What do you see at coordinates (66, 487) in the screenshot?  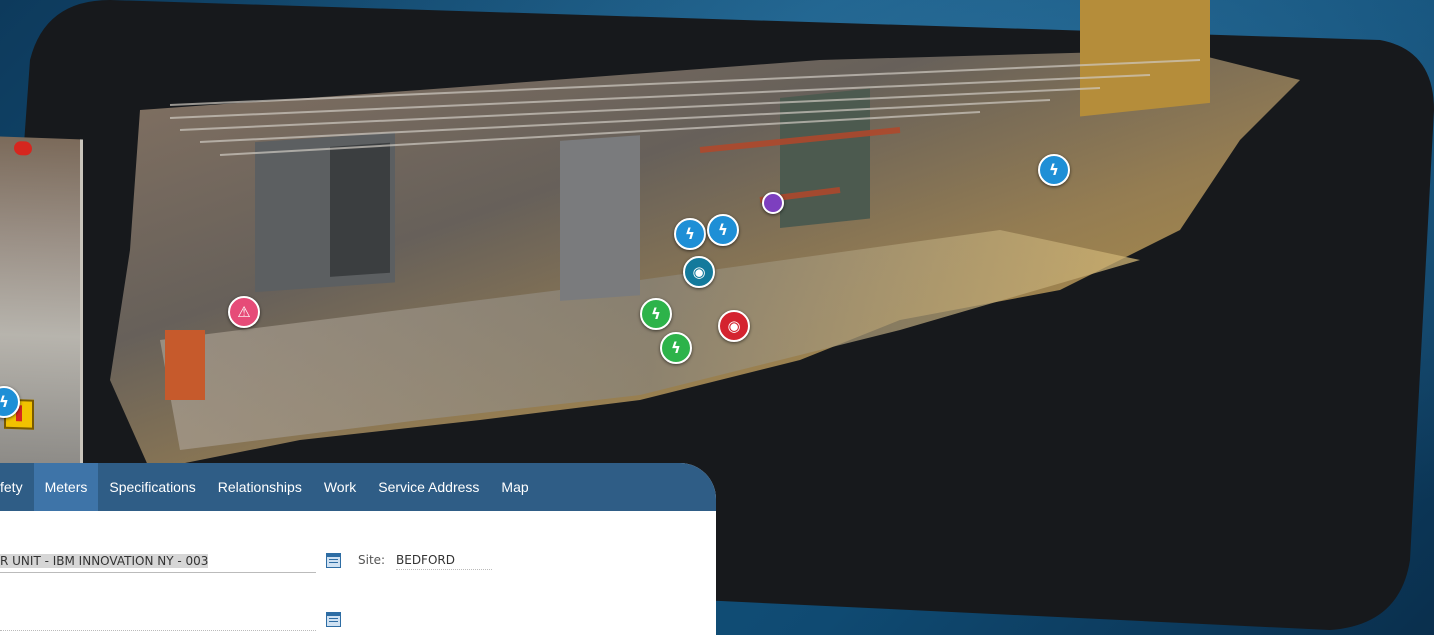 I see `tab-meters: Meters` at bounding box center [66, 487].